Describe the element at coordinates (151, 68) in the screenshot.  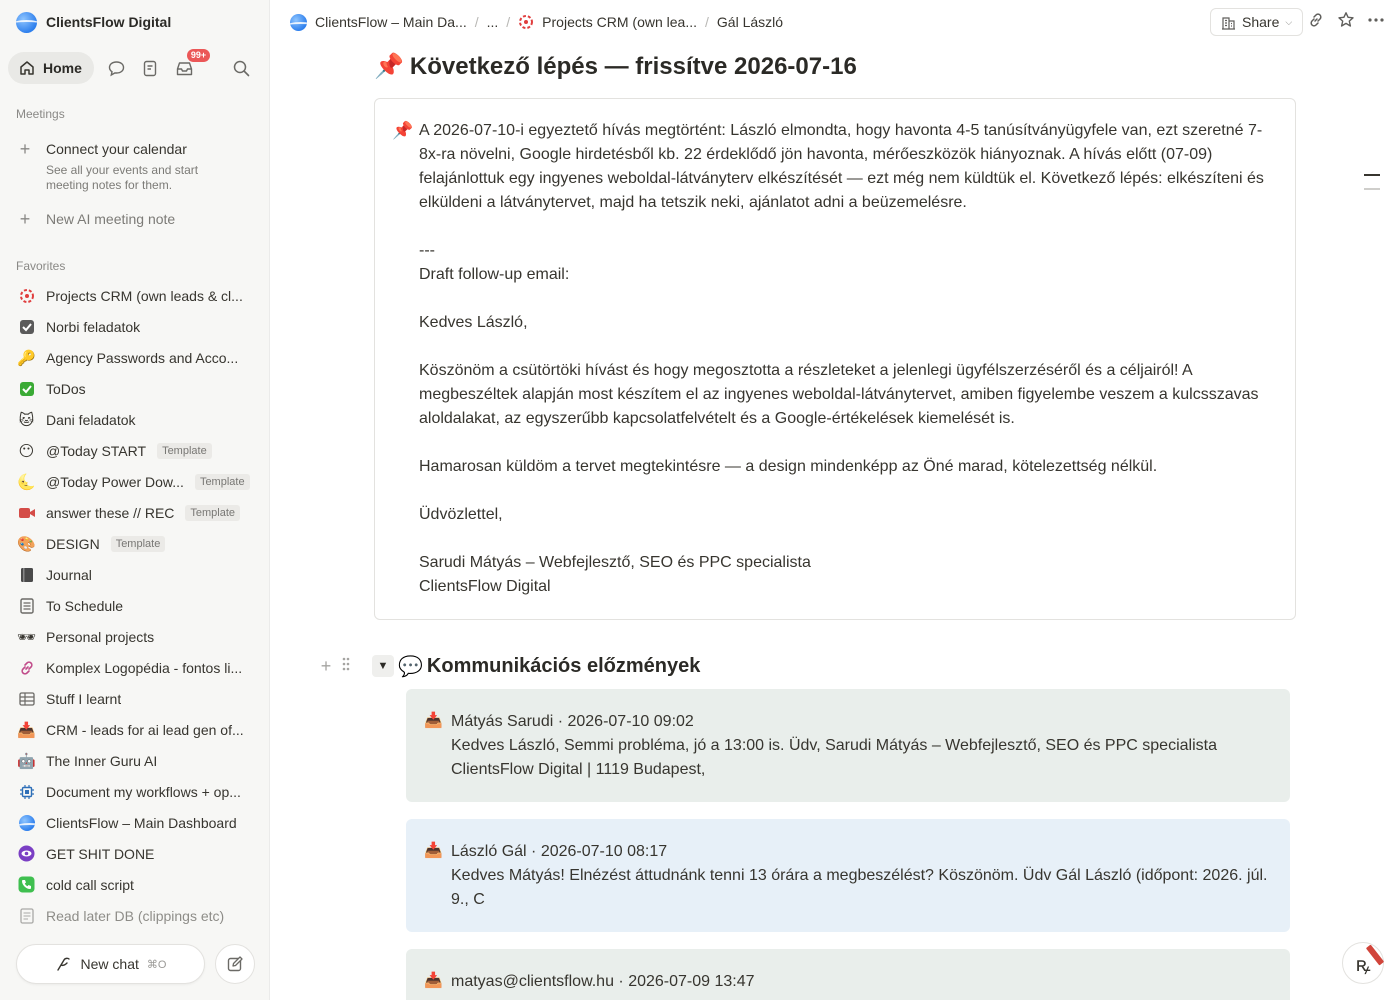
I see `ai-notes-icon` at that location.